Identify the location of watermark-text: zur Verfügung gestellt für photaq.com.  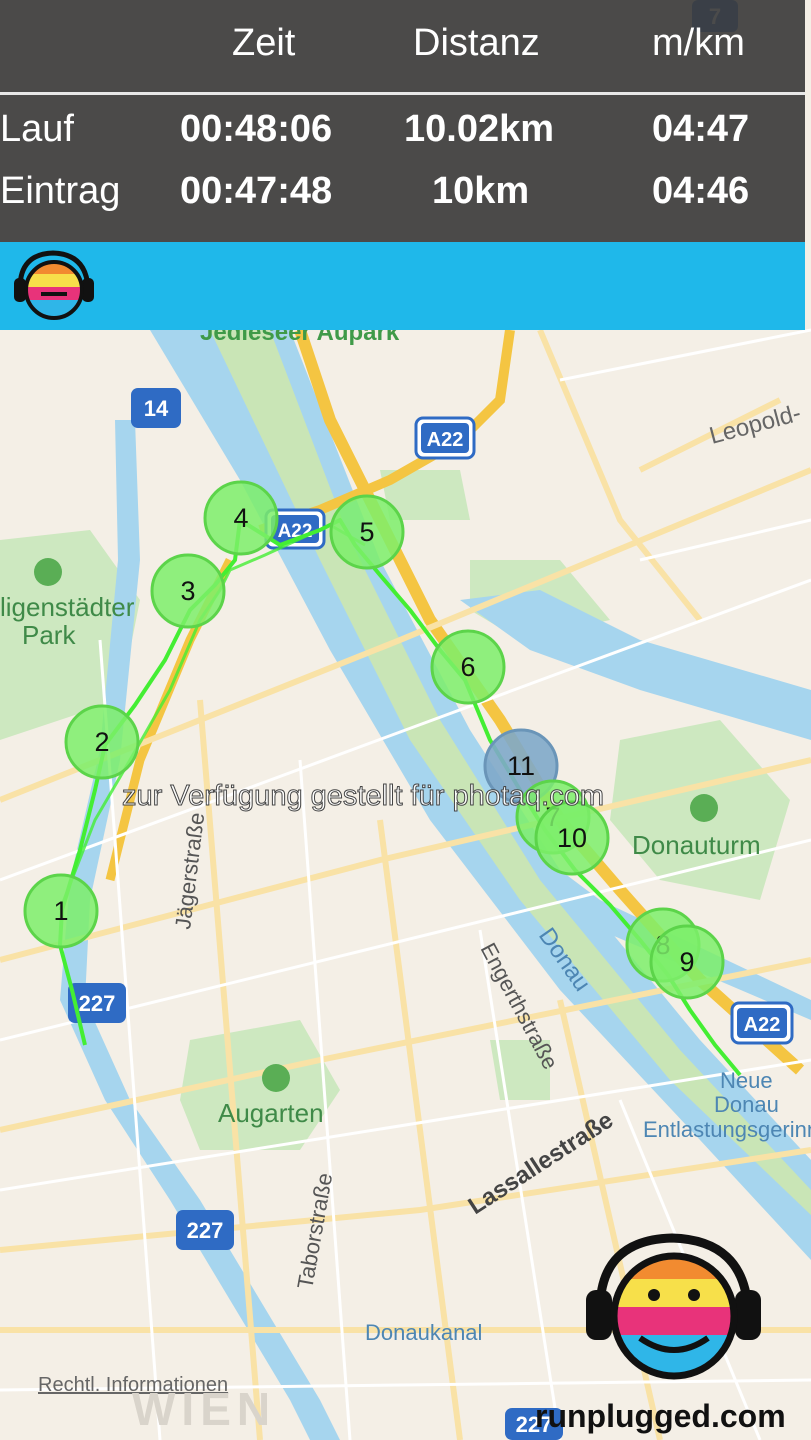
(363, 796).